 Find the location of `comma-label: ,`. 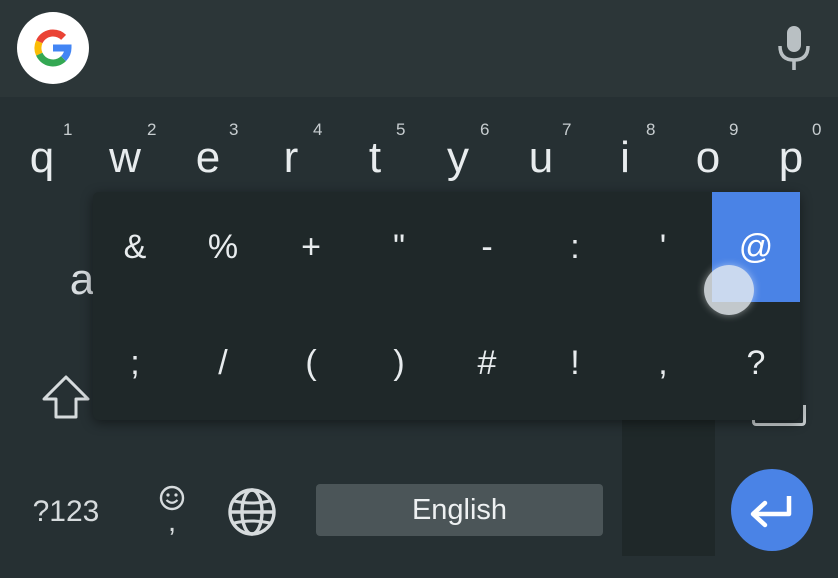

comma-label: , is located at coordinates (172, 521).